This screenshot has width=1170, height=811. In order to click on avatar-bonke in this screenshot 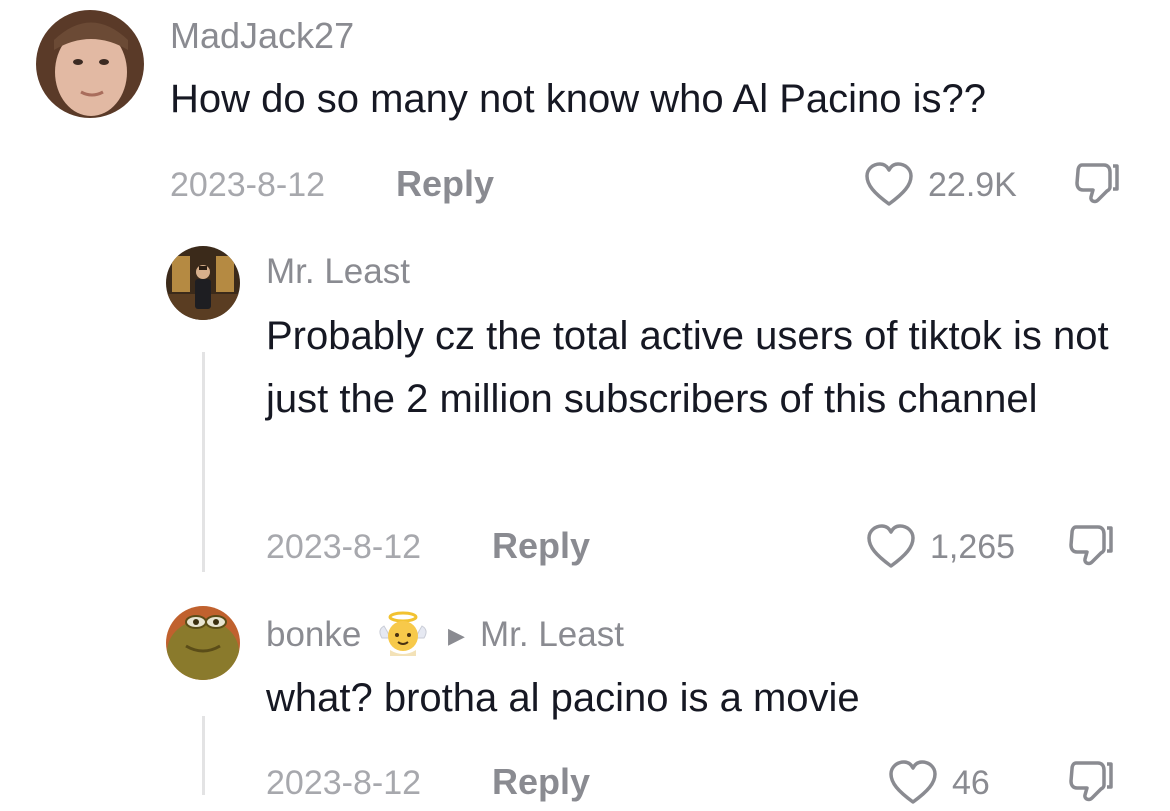, I will do `click(203, 643)`.